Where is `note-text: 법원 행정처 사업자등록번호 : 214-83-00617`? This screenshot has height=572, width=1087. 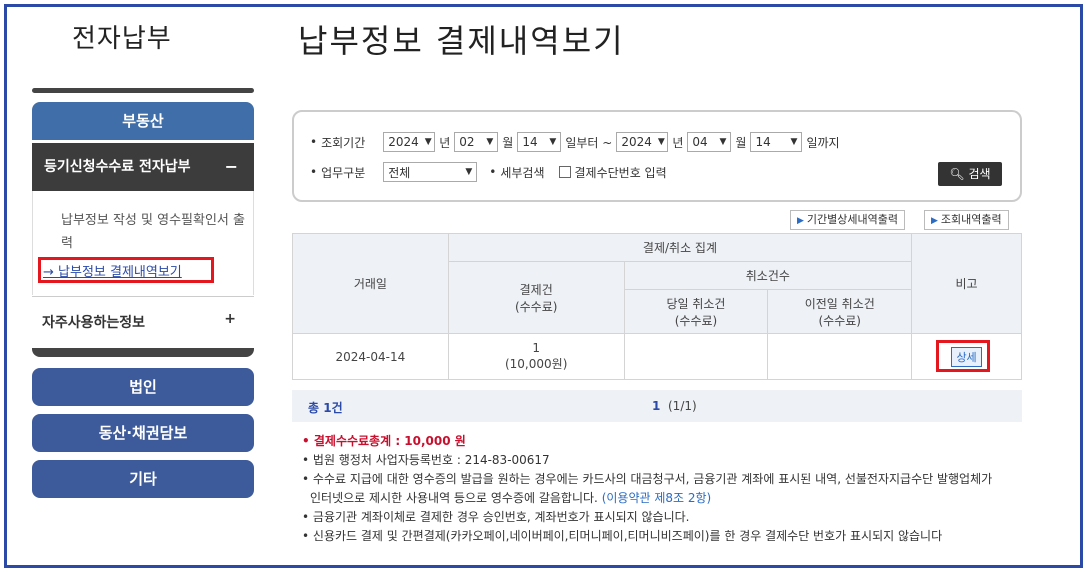 note-text: 법원 행정처 사업자등록번호 : 214-83-00617 is located at coordinates (431, 460).